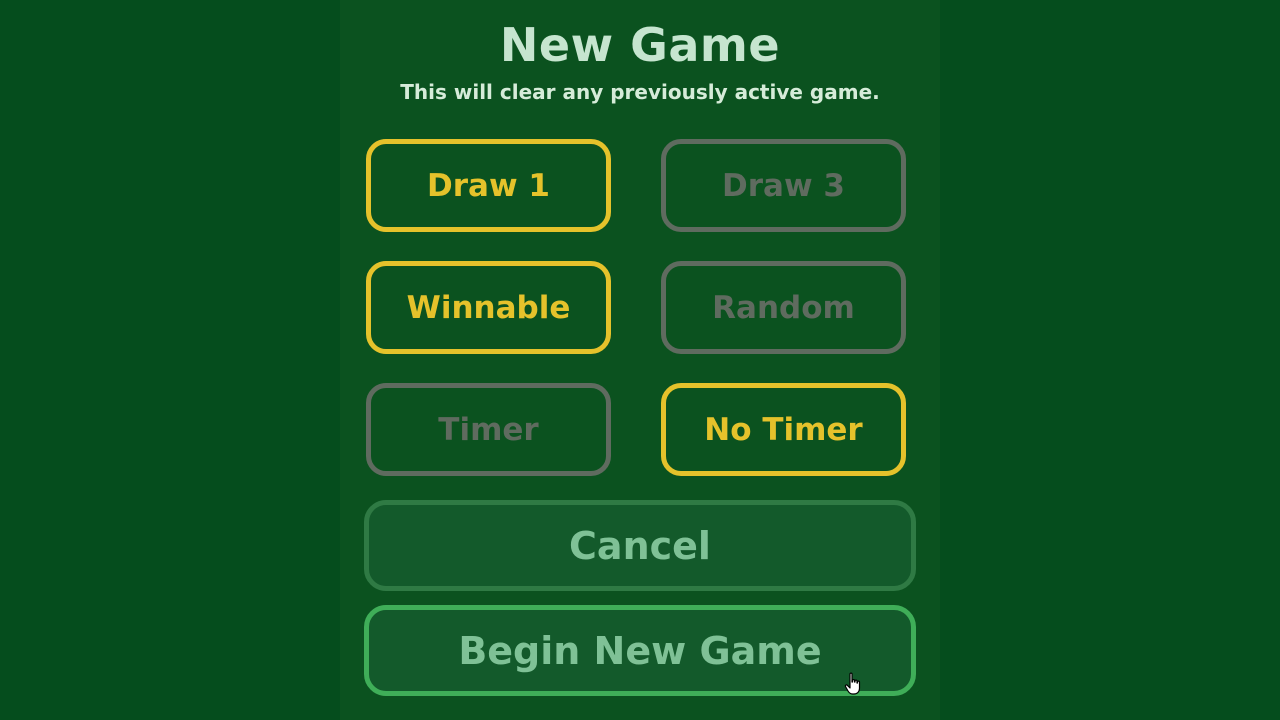 The width and height of the screenshot is (1280, 720). What do you see at coordinates (488, 307) in the screenshot?
I see `winnable-option: Winnable` at bounding box center [488, 307].